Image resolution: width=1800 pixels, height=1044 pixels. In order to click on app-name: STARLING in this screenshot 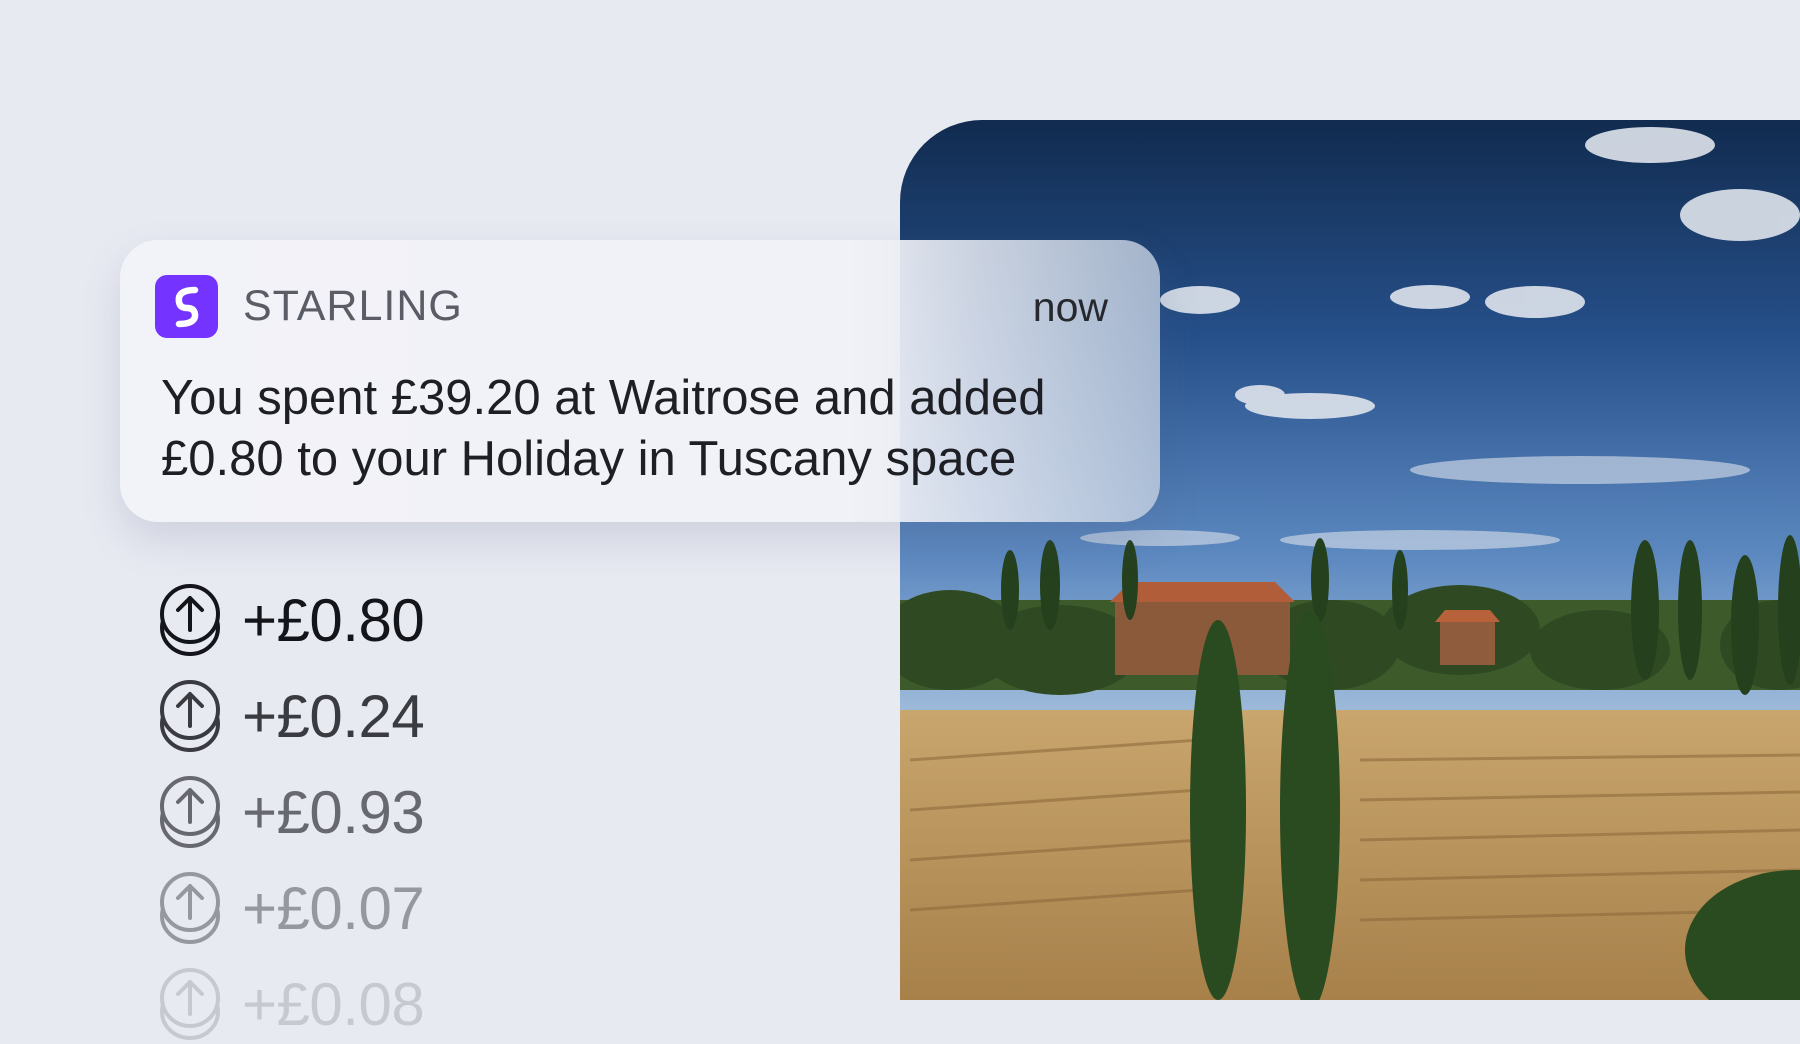, I will do `click(353, 306)`.